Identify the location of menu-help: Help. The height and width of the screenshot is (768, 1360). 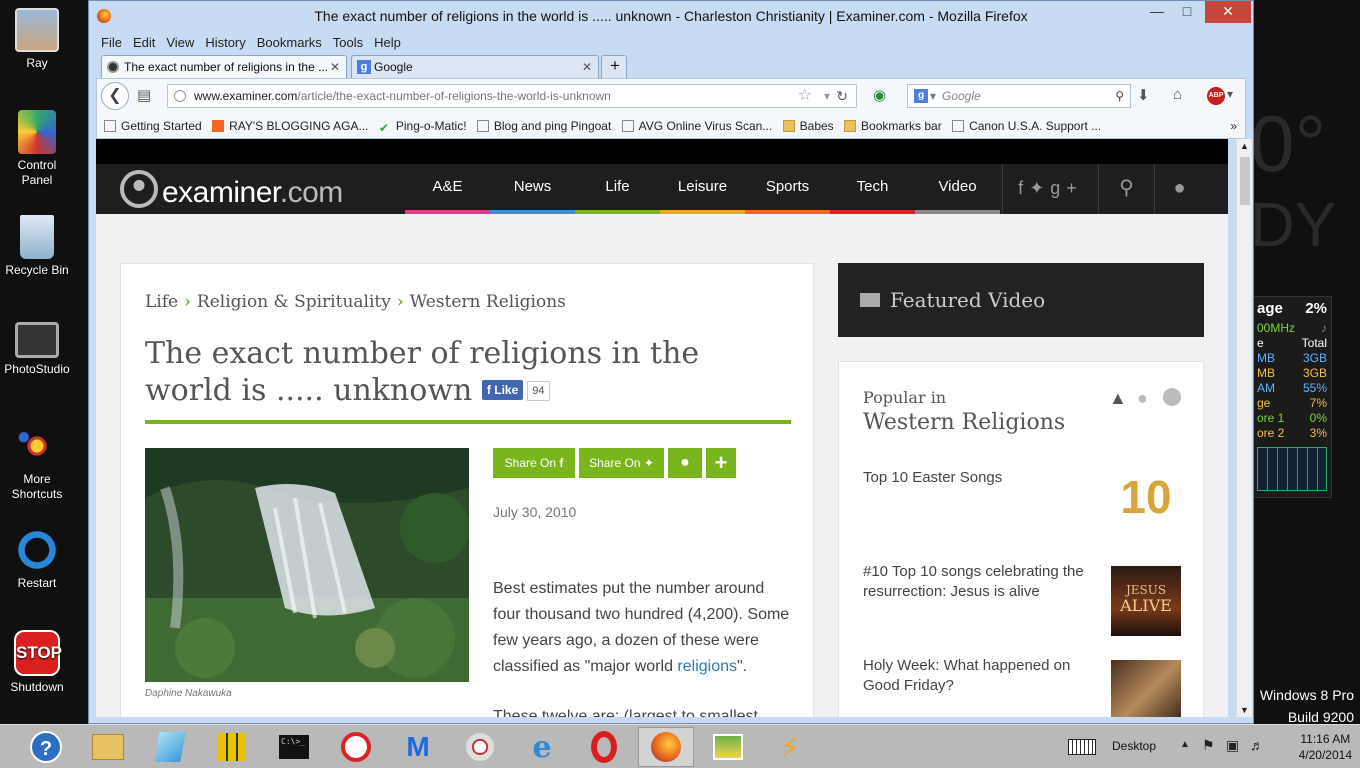
(387, 42).